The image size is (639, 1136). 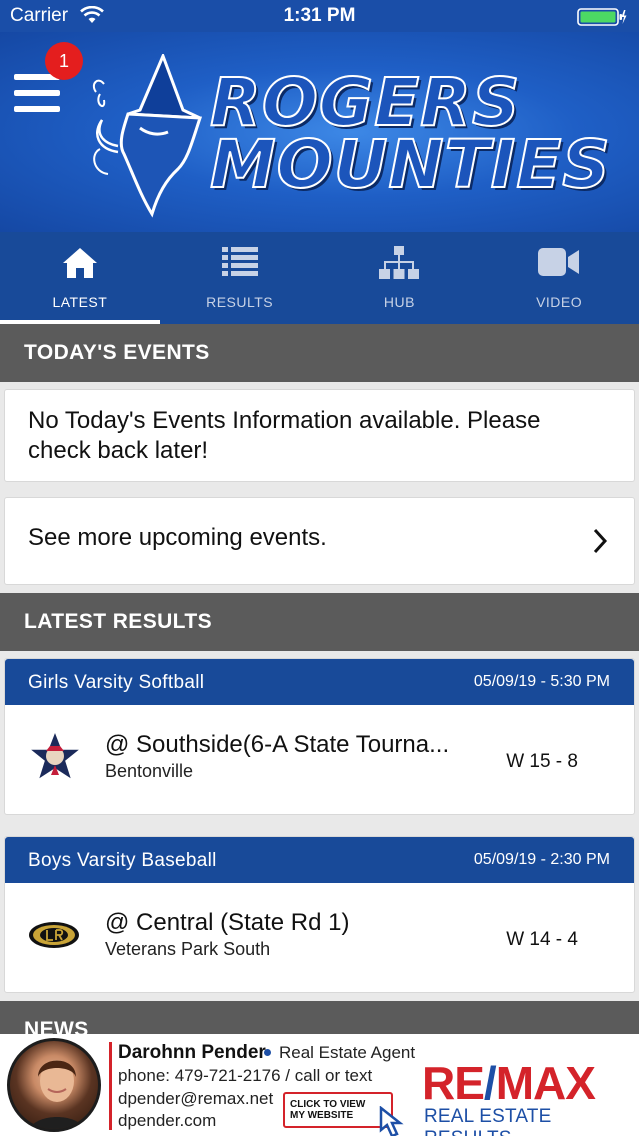 I want to click on battery-icon, so click(x=602, y=19).